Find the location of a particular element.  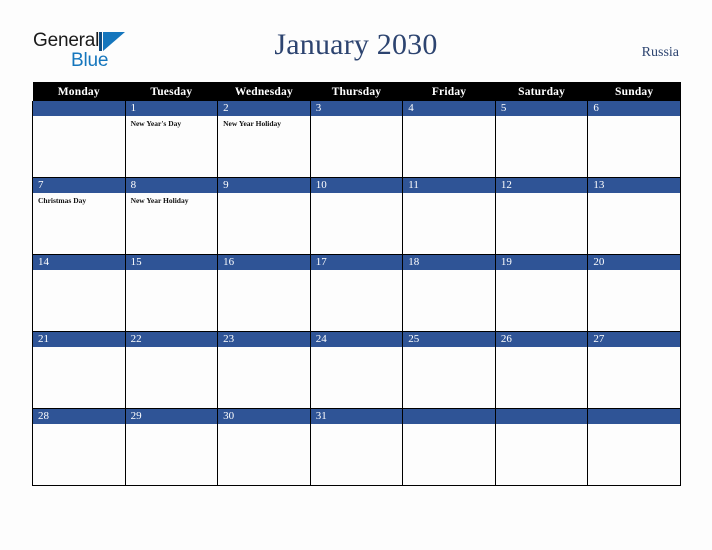

page-header: General Blue January 2030 Russia is located at coordinates (356, 41).